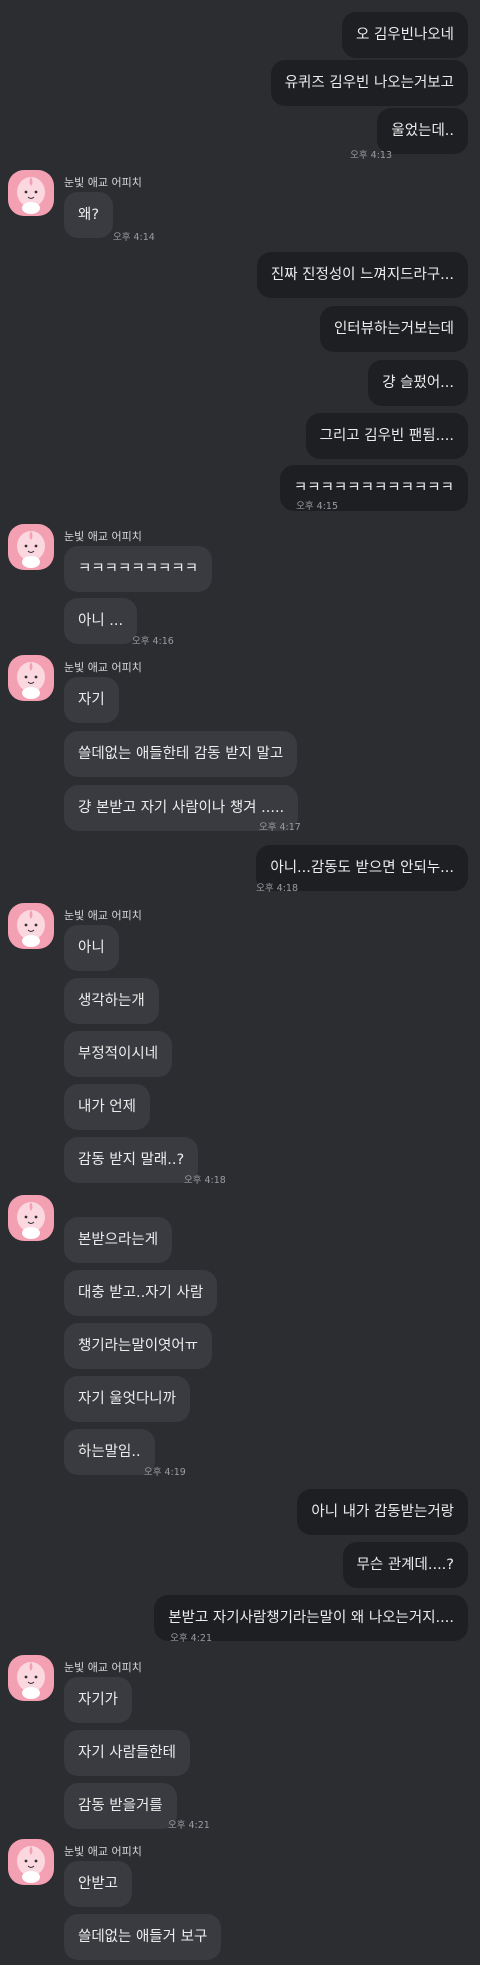 This screenshot has width=480, height=1965. What do you see at coordinates (91, 700) in the screenshot?
I see `message-bubble-received: 자기` at bounding box center [91, 700].